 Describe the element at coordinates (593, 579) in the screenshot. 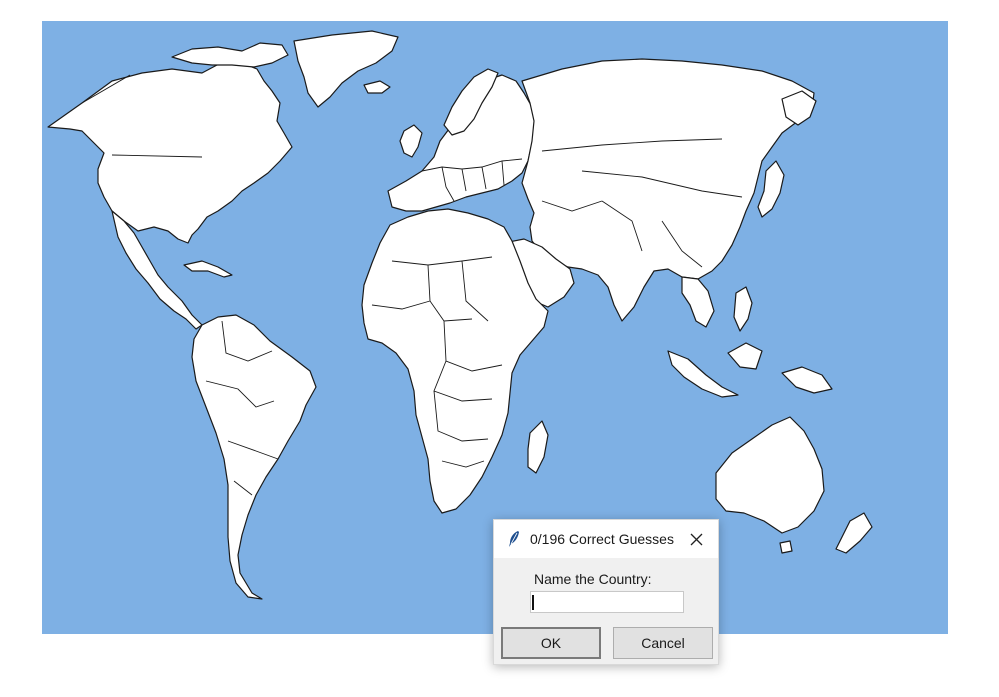

I see `prompt-label: Name the Country:` at that location.